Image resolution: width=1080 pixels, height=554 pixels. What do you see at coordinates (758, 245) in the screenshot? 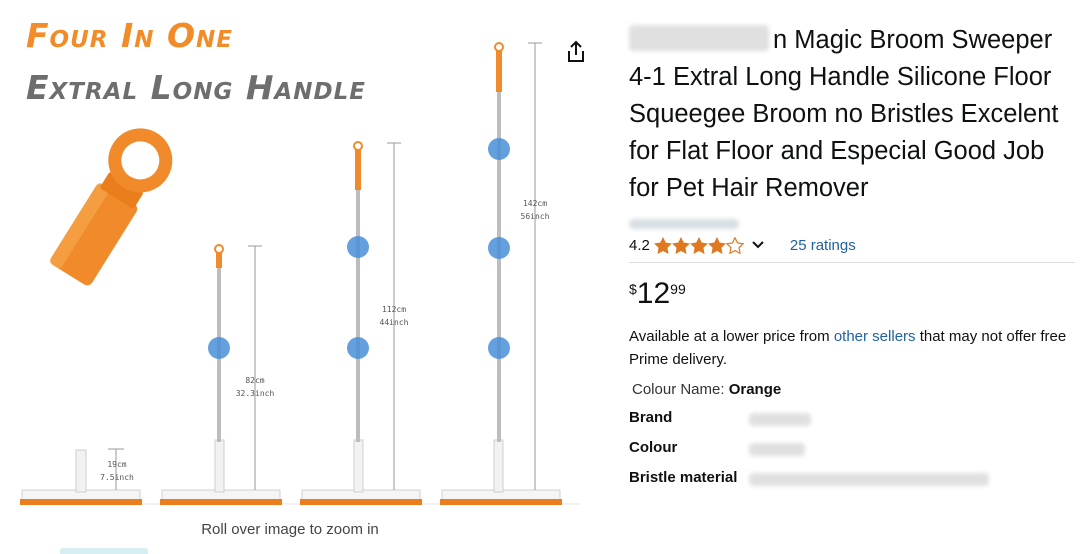
I see `chevron-down-icon` at bounding box center [758, 245].